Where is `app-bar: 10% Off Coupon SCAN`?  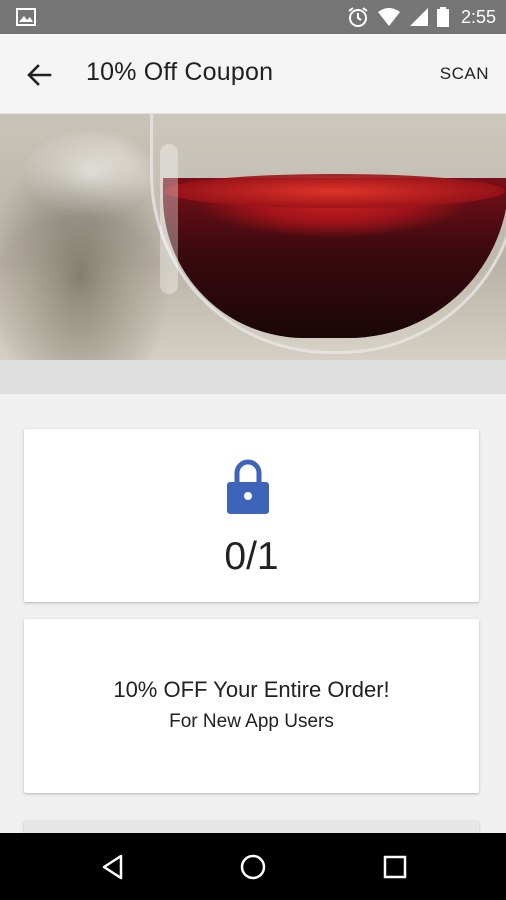
app-bar: 10% Off Coupon SCAN is located at coordinates (253, 74).